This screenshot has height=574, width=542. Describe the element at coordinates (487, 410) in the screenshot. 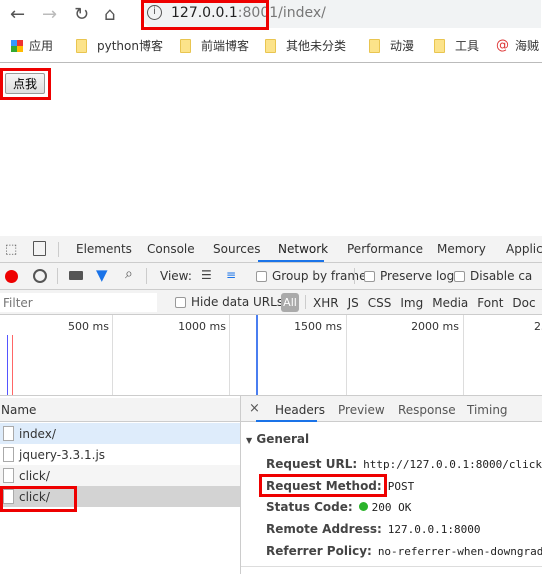

I see `tab-timing: Timing` at that location.